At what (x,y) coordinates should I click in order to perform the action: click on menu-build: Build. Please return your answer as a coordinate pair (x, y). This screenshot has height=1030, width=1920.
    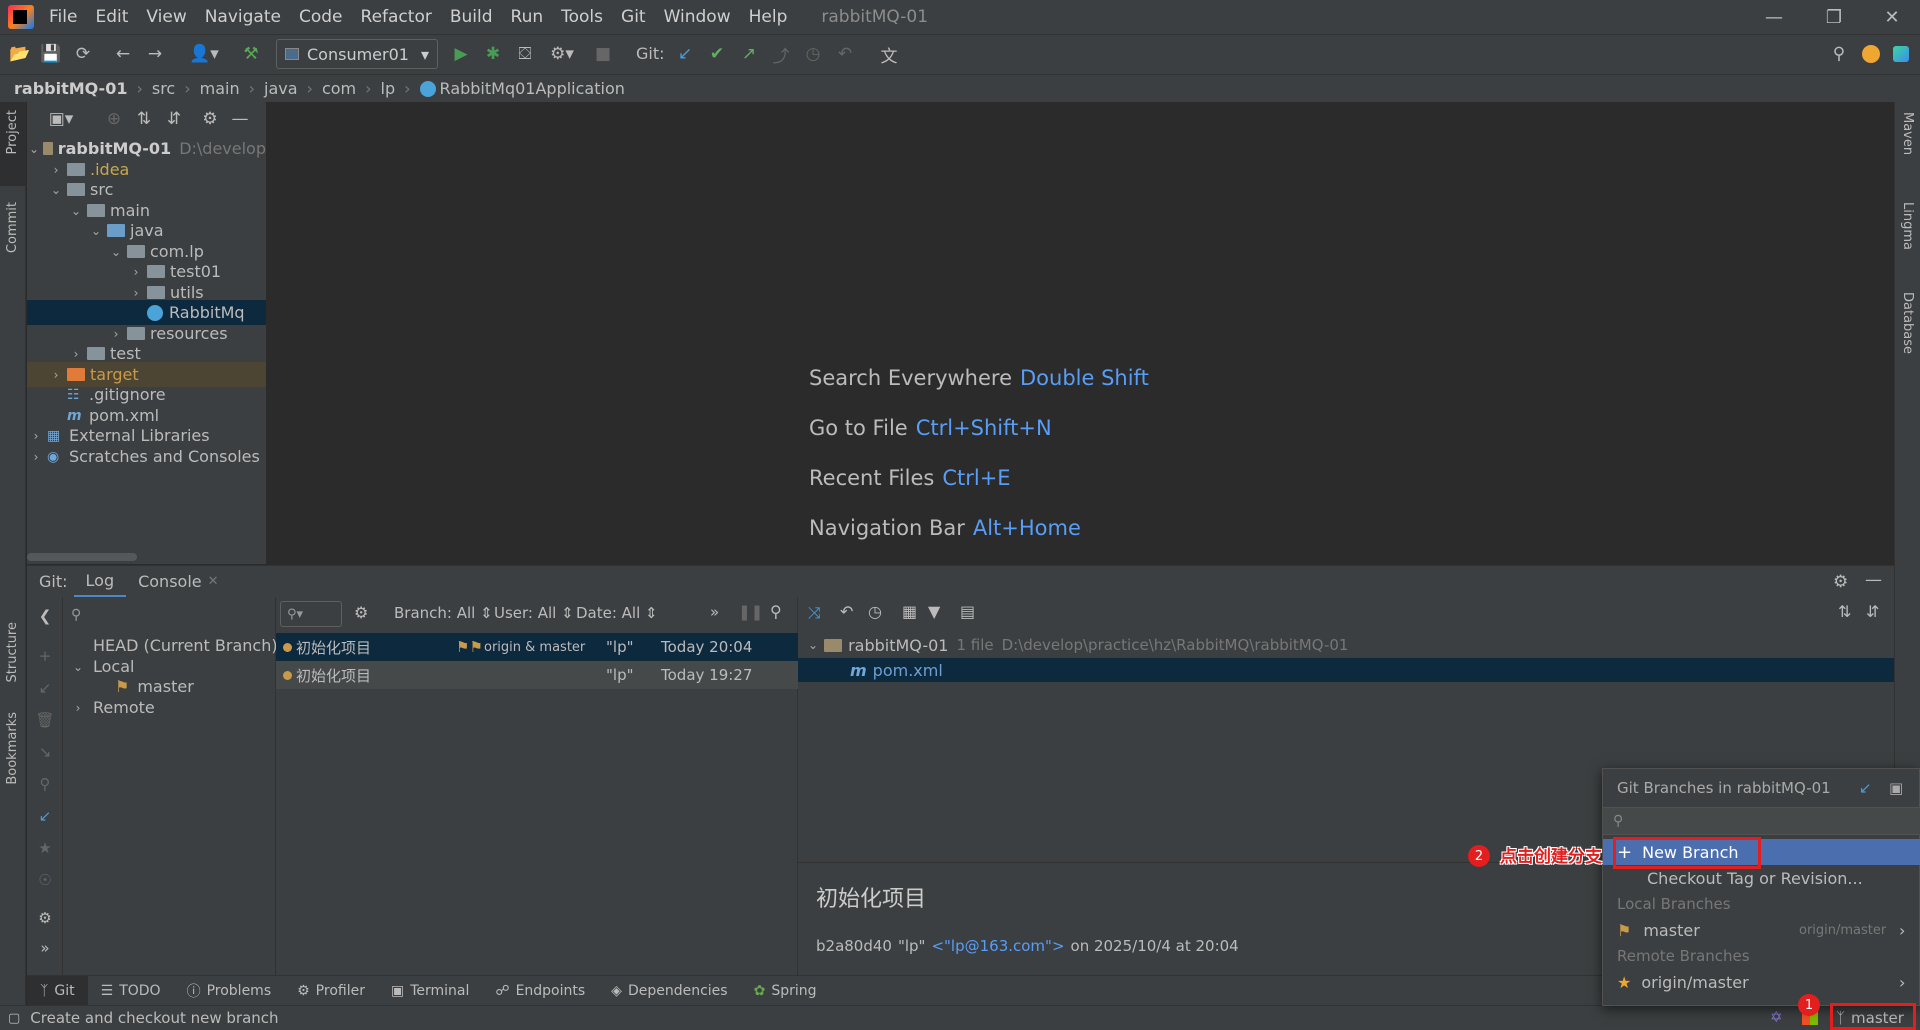
    Looking at the image, I should click on (471, 17).